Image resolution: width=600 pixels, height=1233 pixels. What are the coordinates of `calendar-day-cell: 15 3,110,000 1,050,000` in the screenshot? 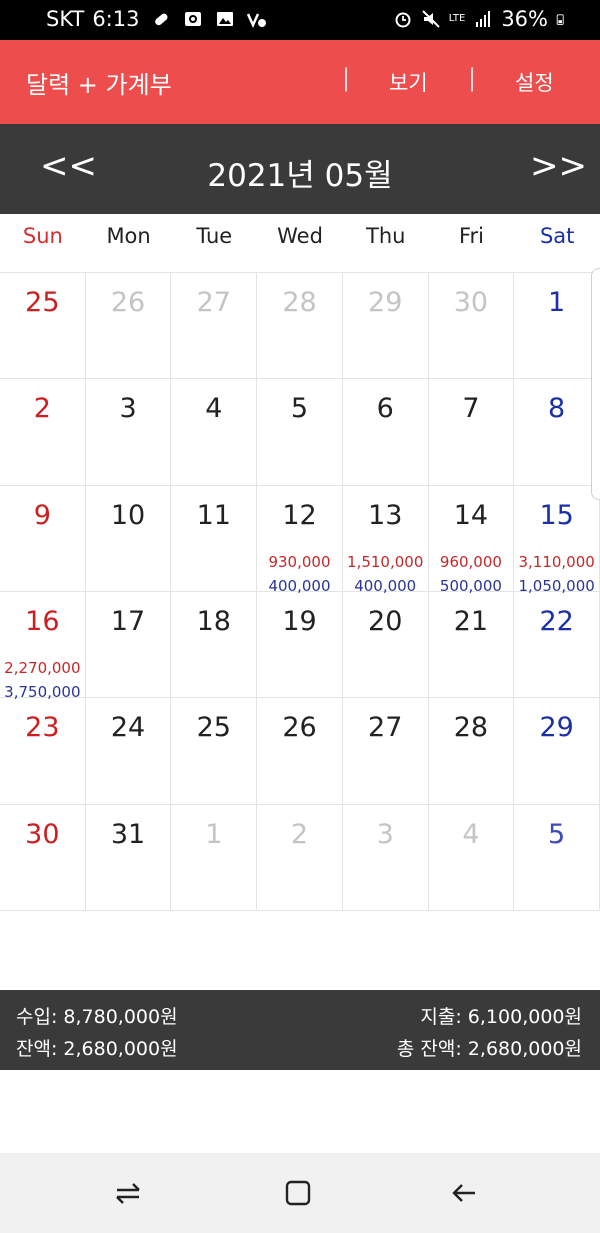 It's located at (557, 540).